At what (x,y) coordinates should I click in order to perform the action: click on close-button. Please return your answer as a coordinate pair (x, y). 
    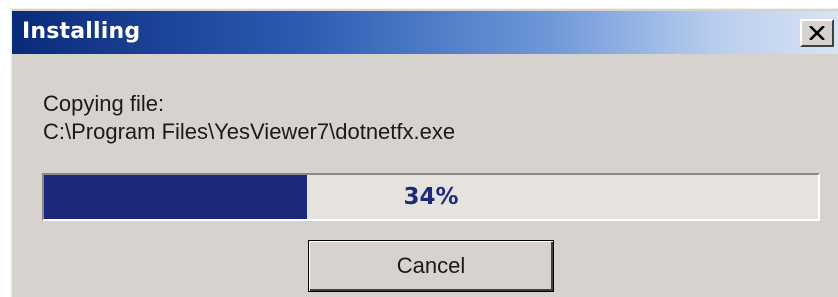
    Looking at the image, I should click on (817, 33).